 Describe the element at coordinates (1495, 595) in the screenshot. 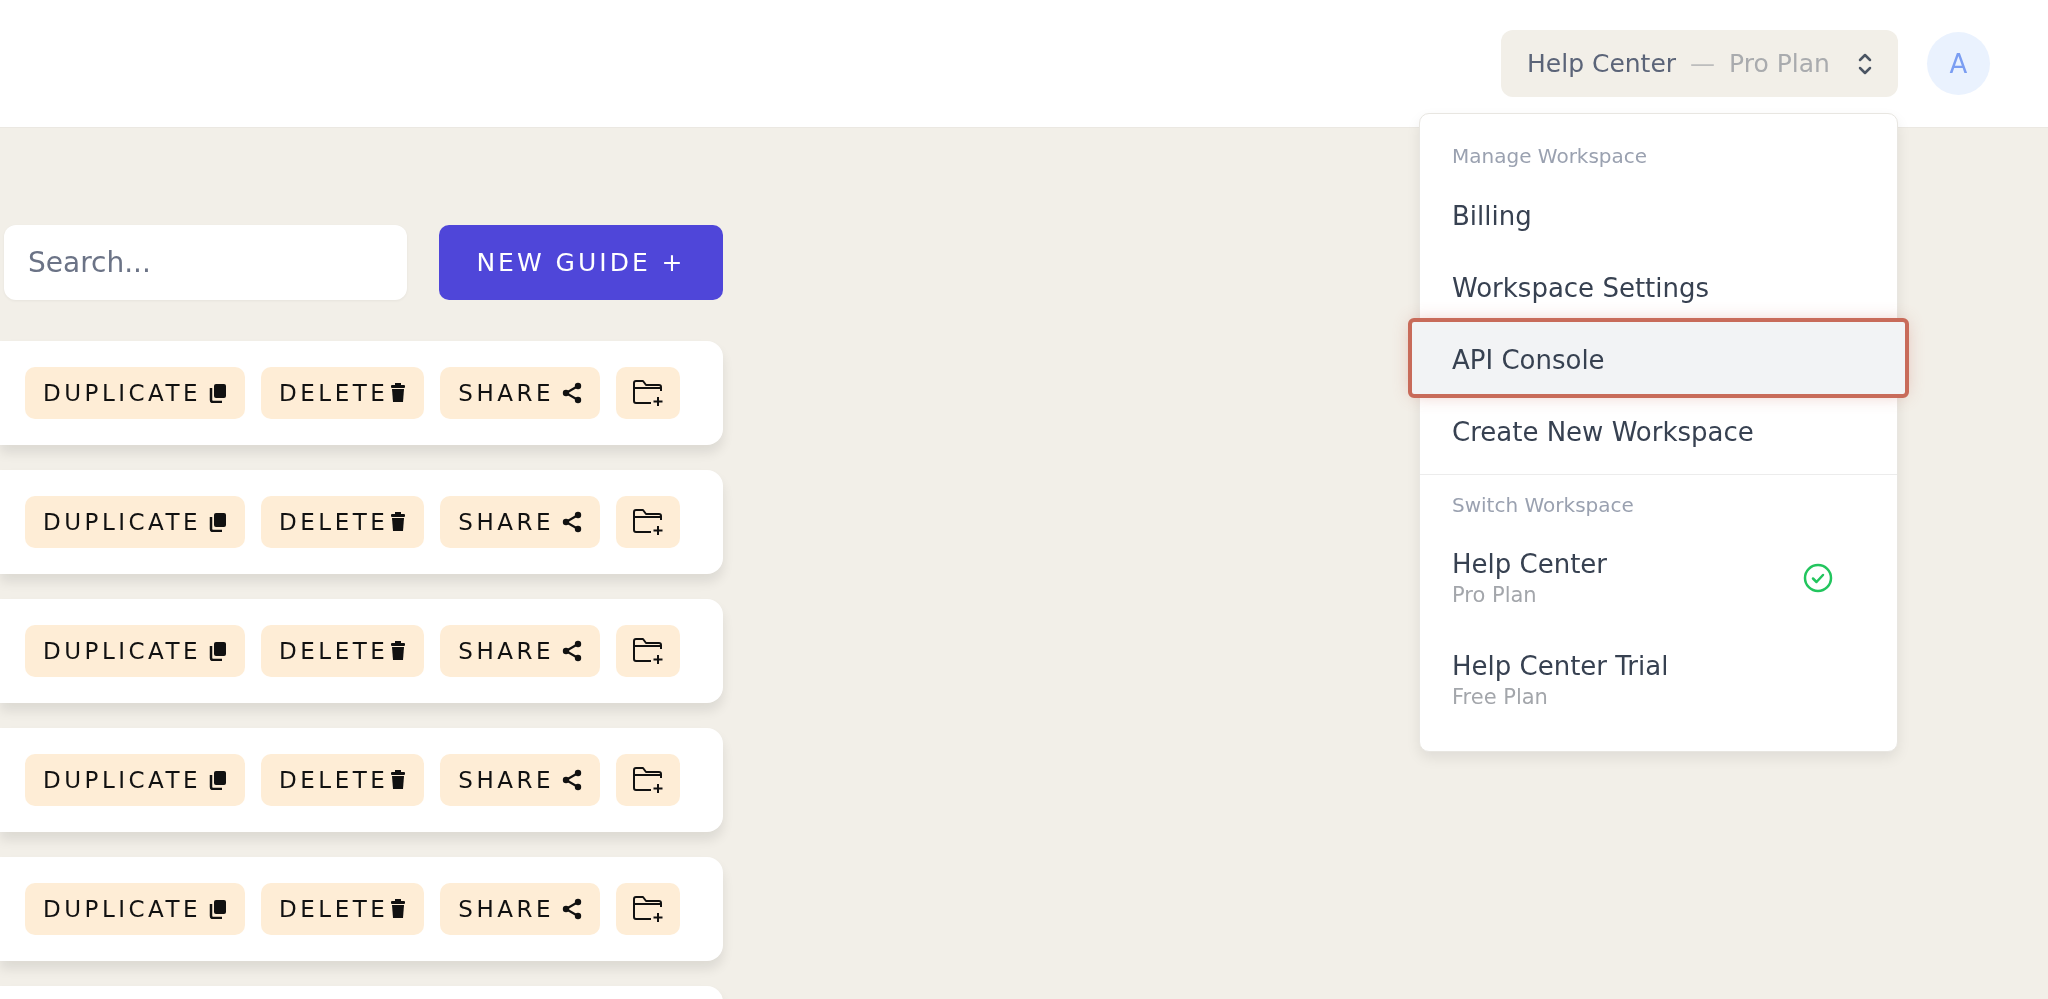

I see `workspace-plan: Pro Plan` at that location.